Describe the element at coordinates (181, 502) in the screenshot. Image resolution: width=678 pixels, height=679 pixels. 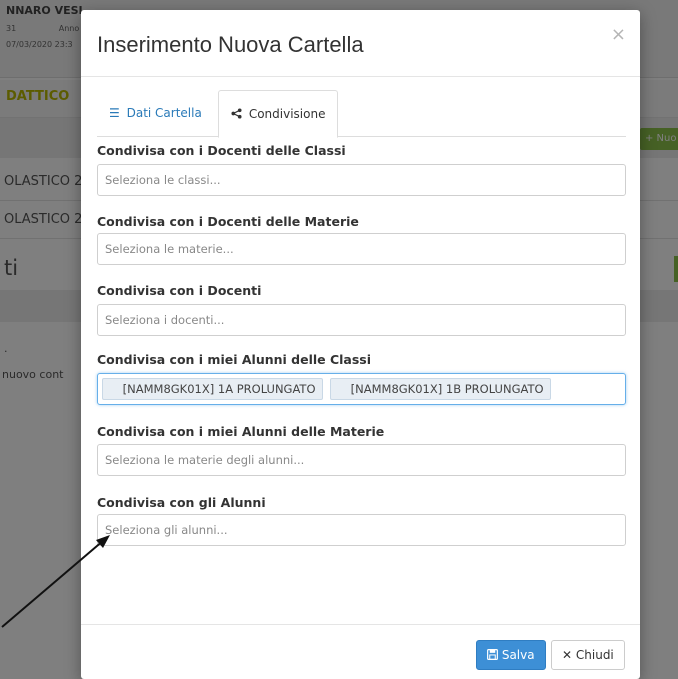
I see `field-label-alunni: Condivisa con gli Alunni` at that location.